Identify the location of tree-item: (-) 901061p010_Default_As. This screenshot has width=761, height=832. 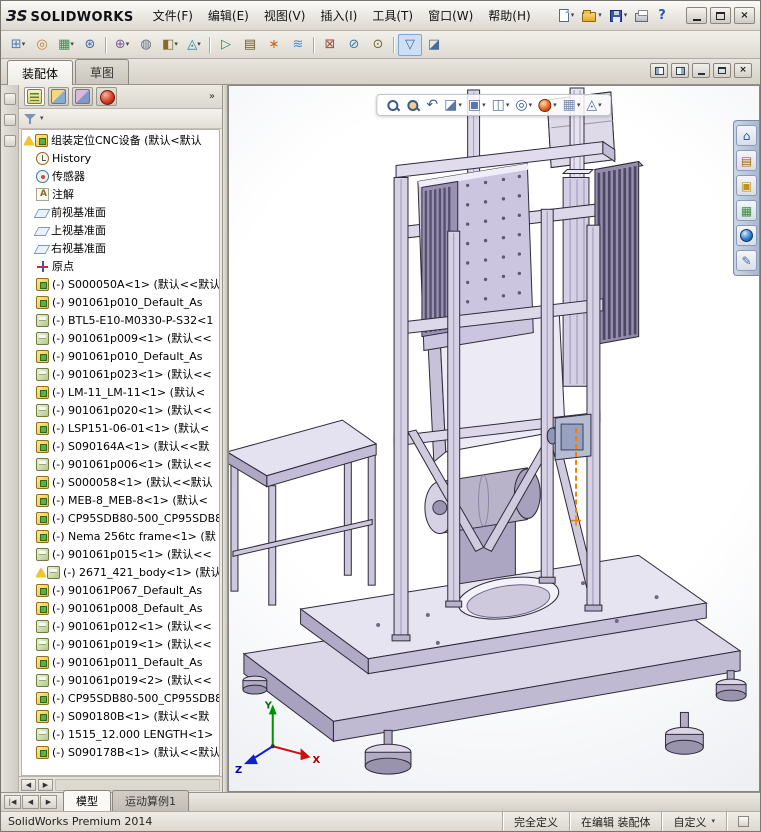
(120, 302).